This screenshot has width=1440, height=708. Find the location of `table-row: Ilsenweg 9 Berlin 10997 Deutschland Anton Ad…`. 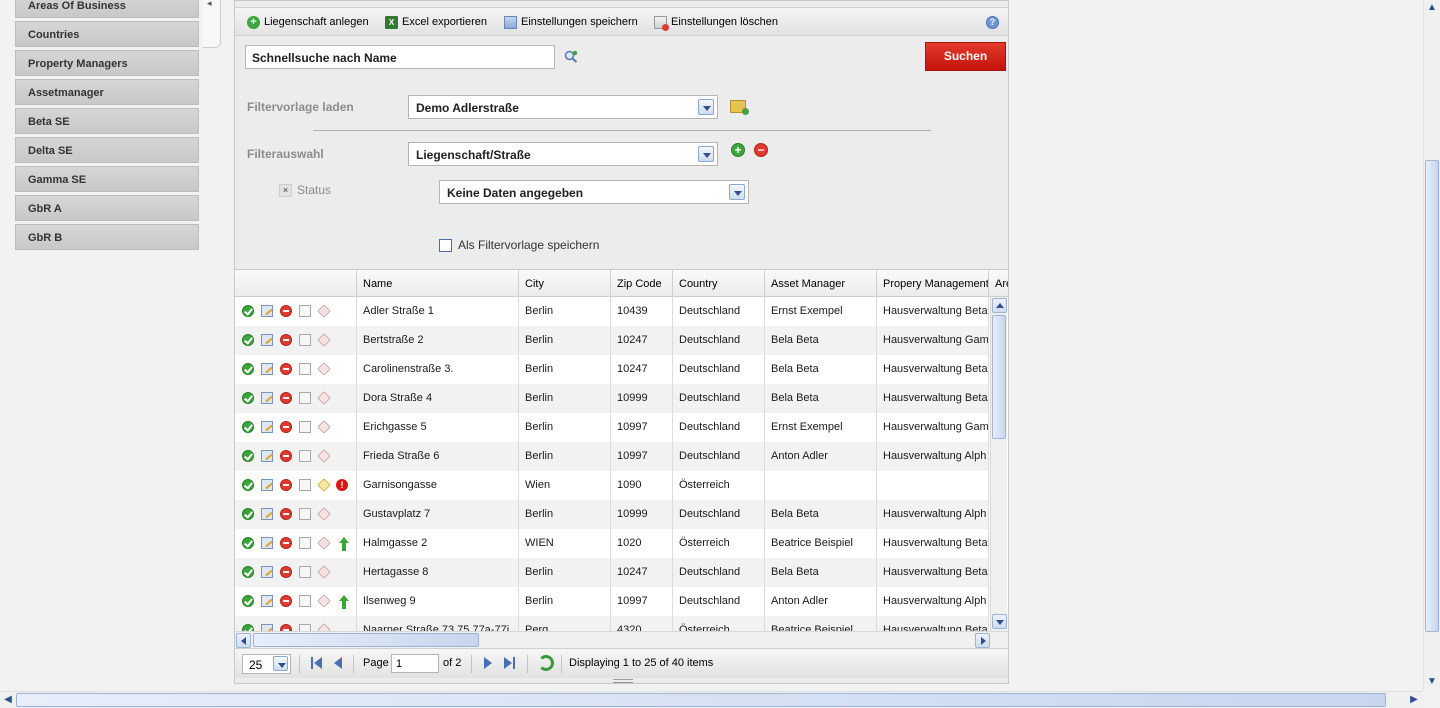

table-row: Ilsenweg 9 Berlin 10997 Deutschland Anton Ad… is located at coordinates (612, 601).